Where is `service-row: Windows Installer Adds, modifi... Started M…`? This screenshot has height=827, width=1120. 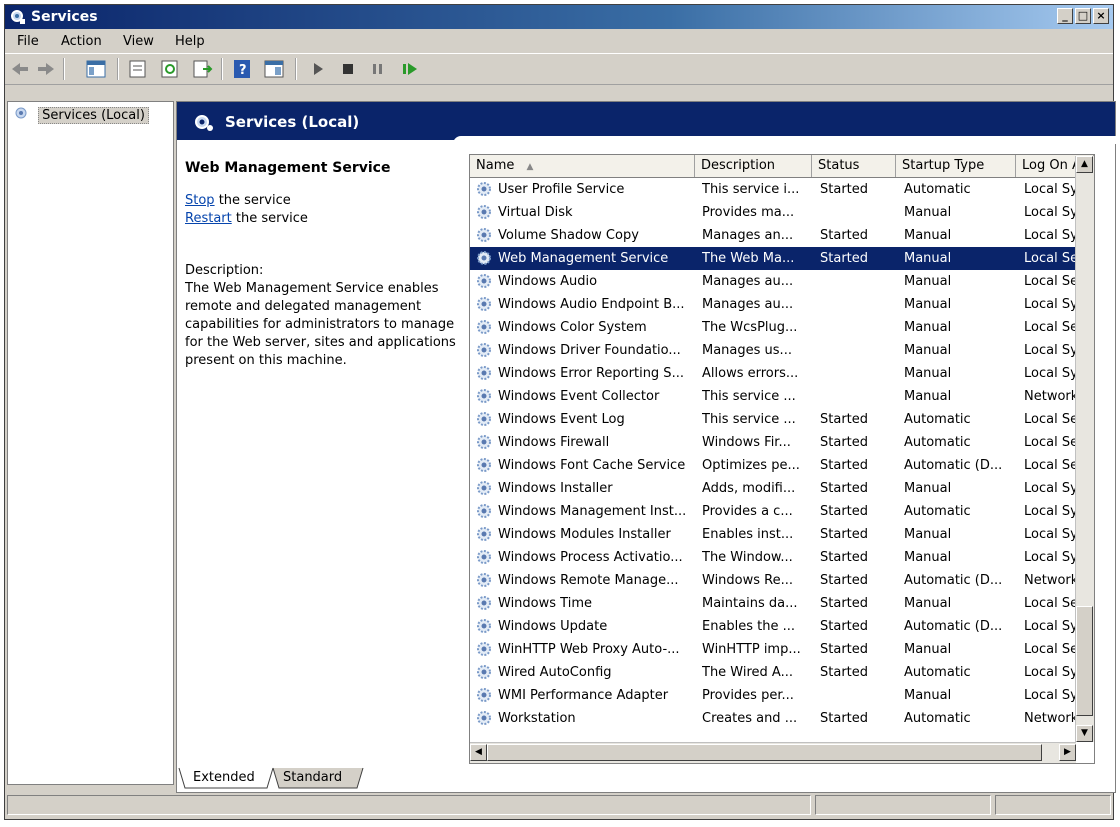
service-row: Windows Installer Adds, modifi... Started M… is located at coordinates (782, 488).